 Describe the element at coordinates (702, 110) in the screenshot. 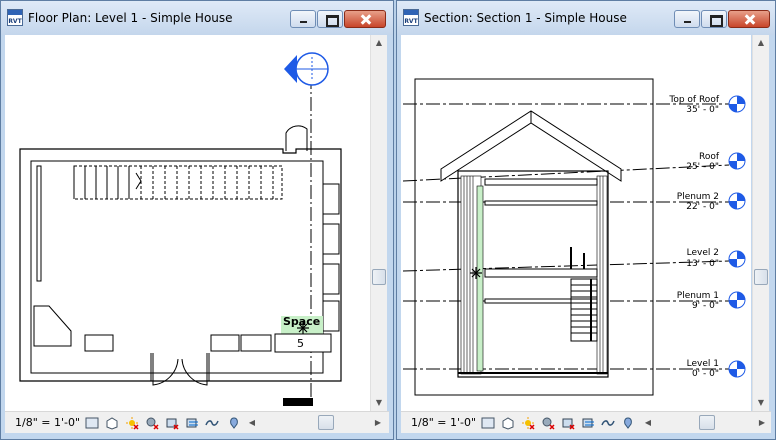

I see `level-elevation: 35' - 0"` at that location.